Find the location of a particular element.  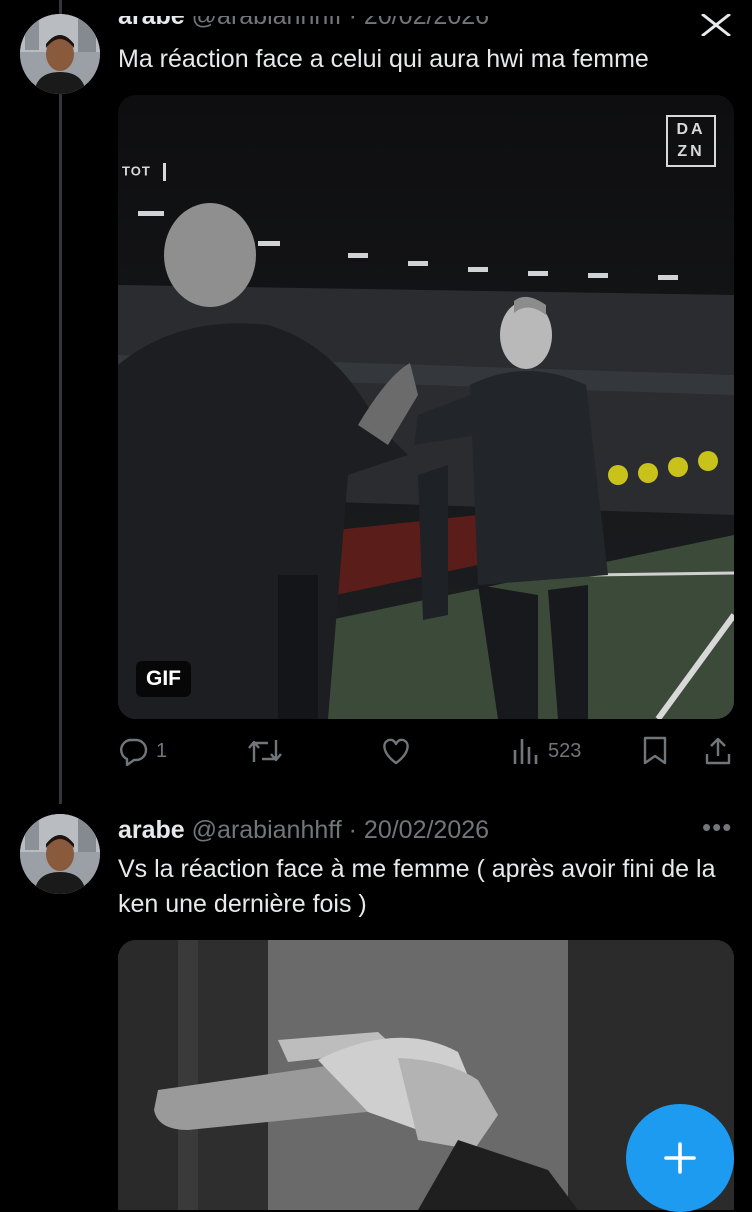

thread-line is located at coordinates (60, 448).